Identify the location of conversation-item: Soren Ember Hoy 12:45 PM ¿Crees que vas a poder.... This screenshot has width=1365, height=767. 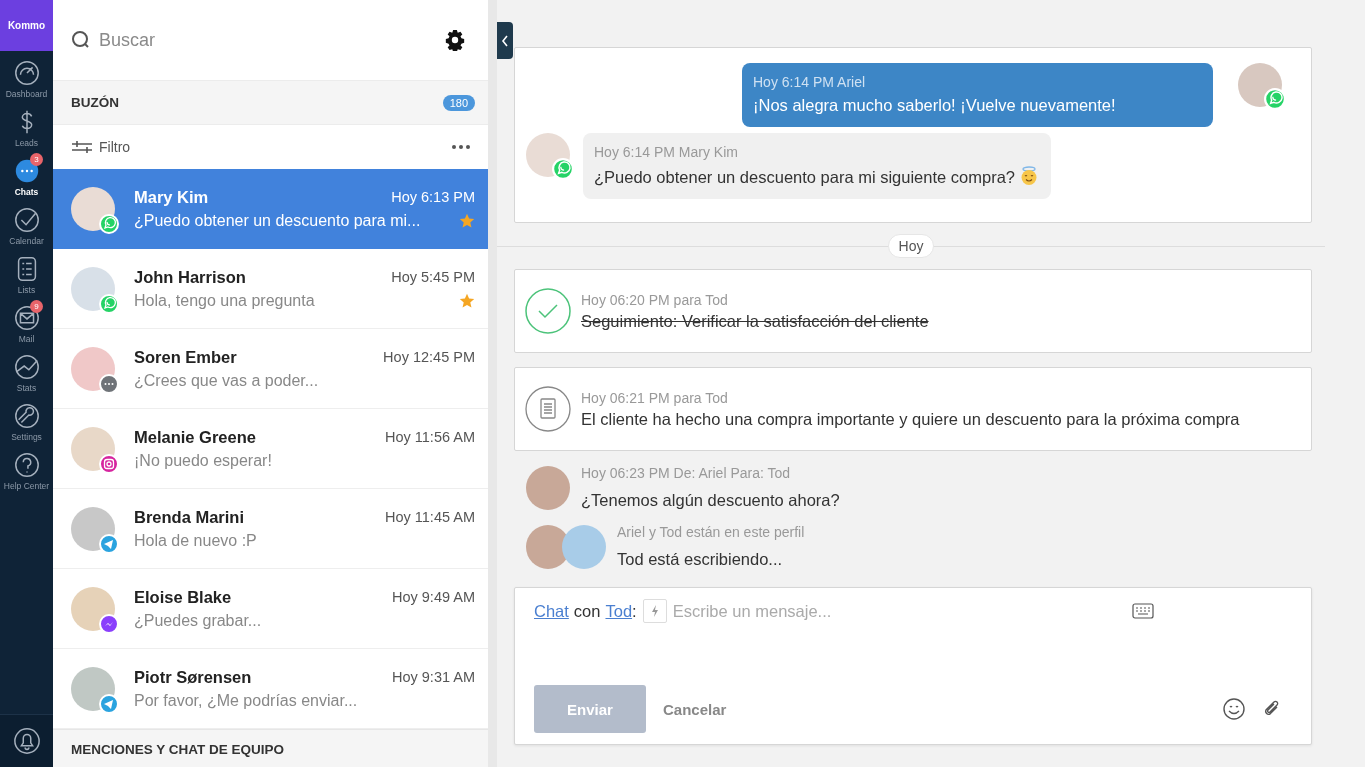
(270, 369).